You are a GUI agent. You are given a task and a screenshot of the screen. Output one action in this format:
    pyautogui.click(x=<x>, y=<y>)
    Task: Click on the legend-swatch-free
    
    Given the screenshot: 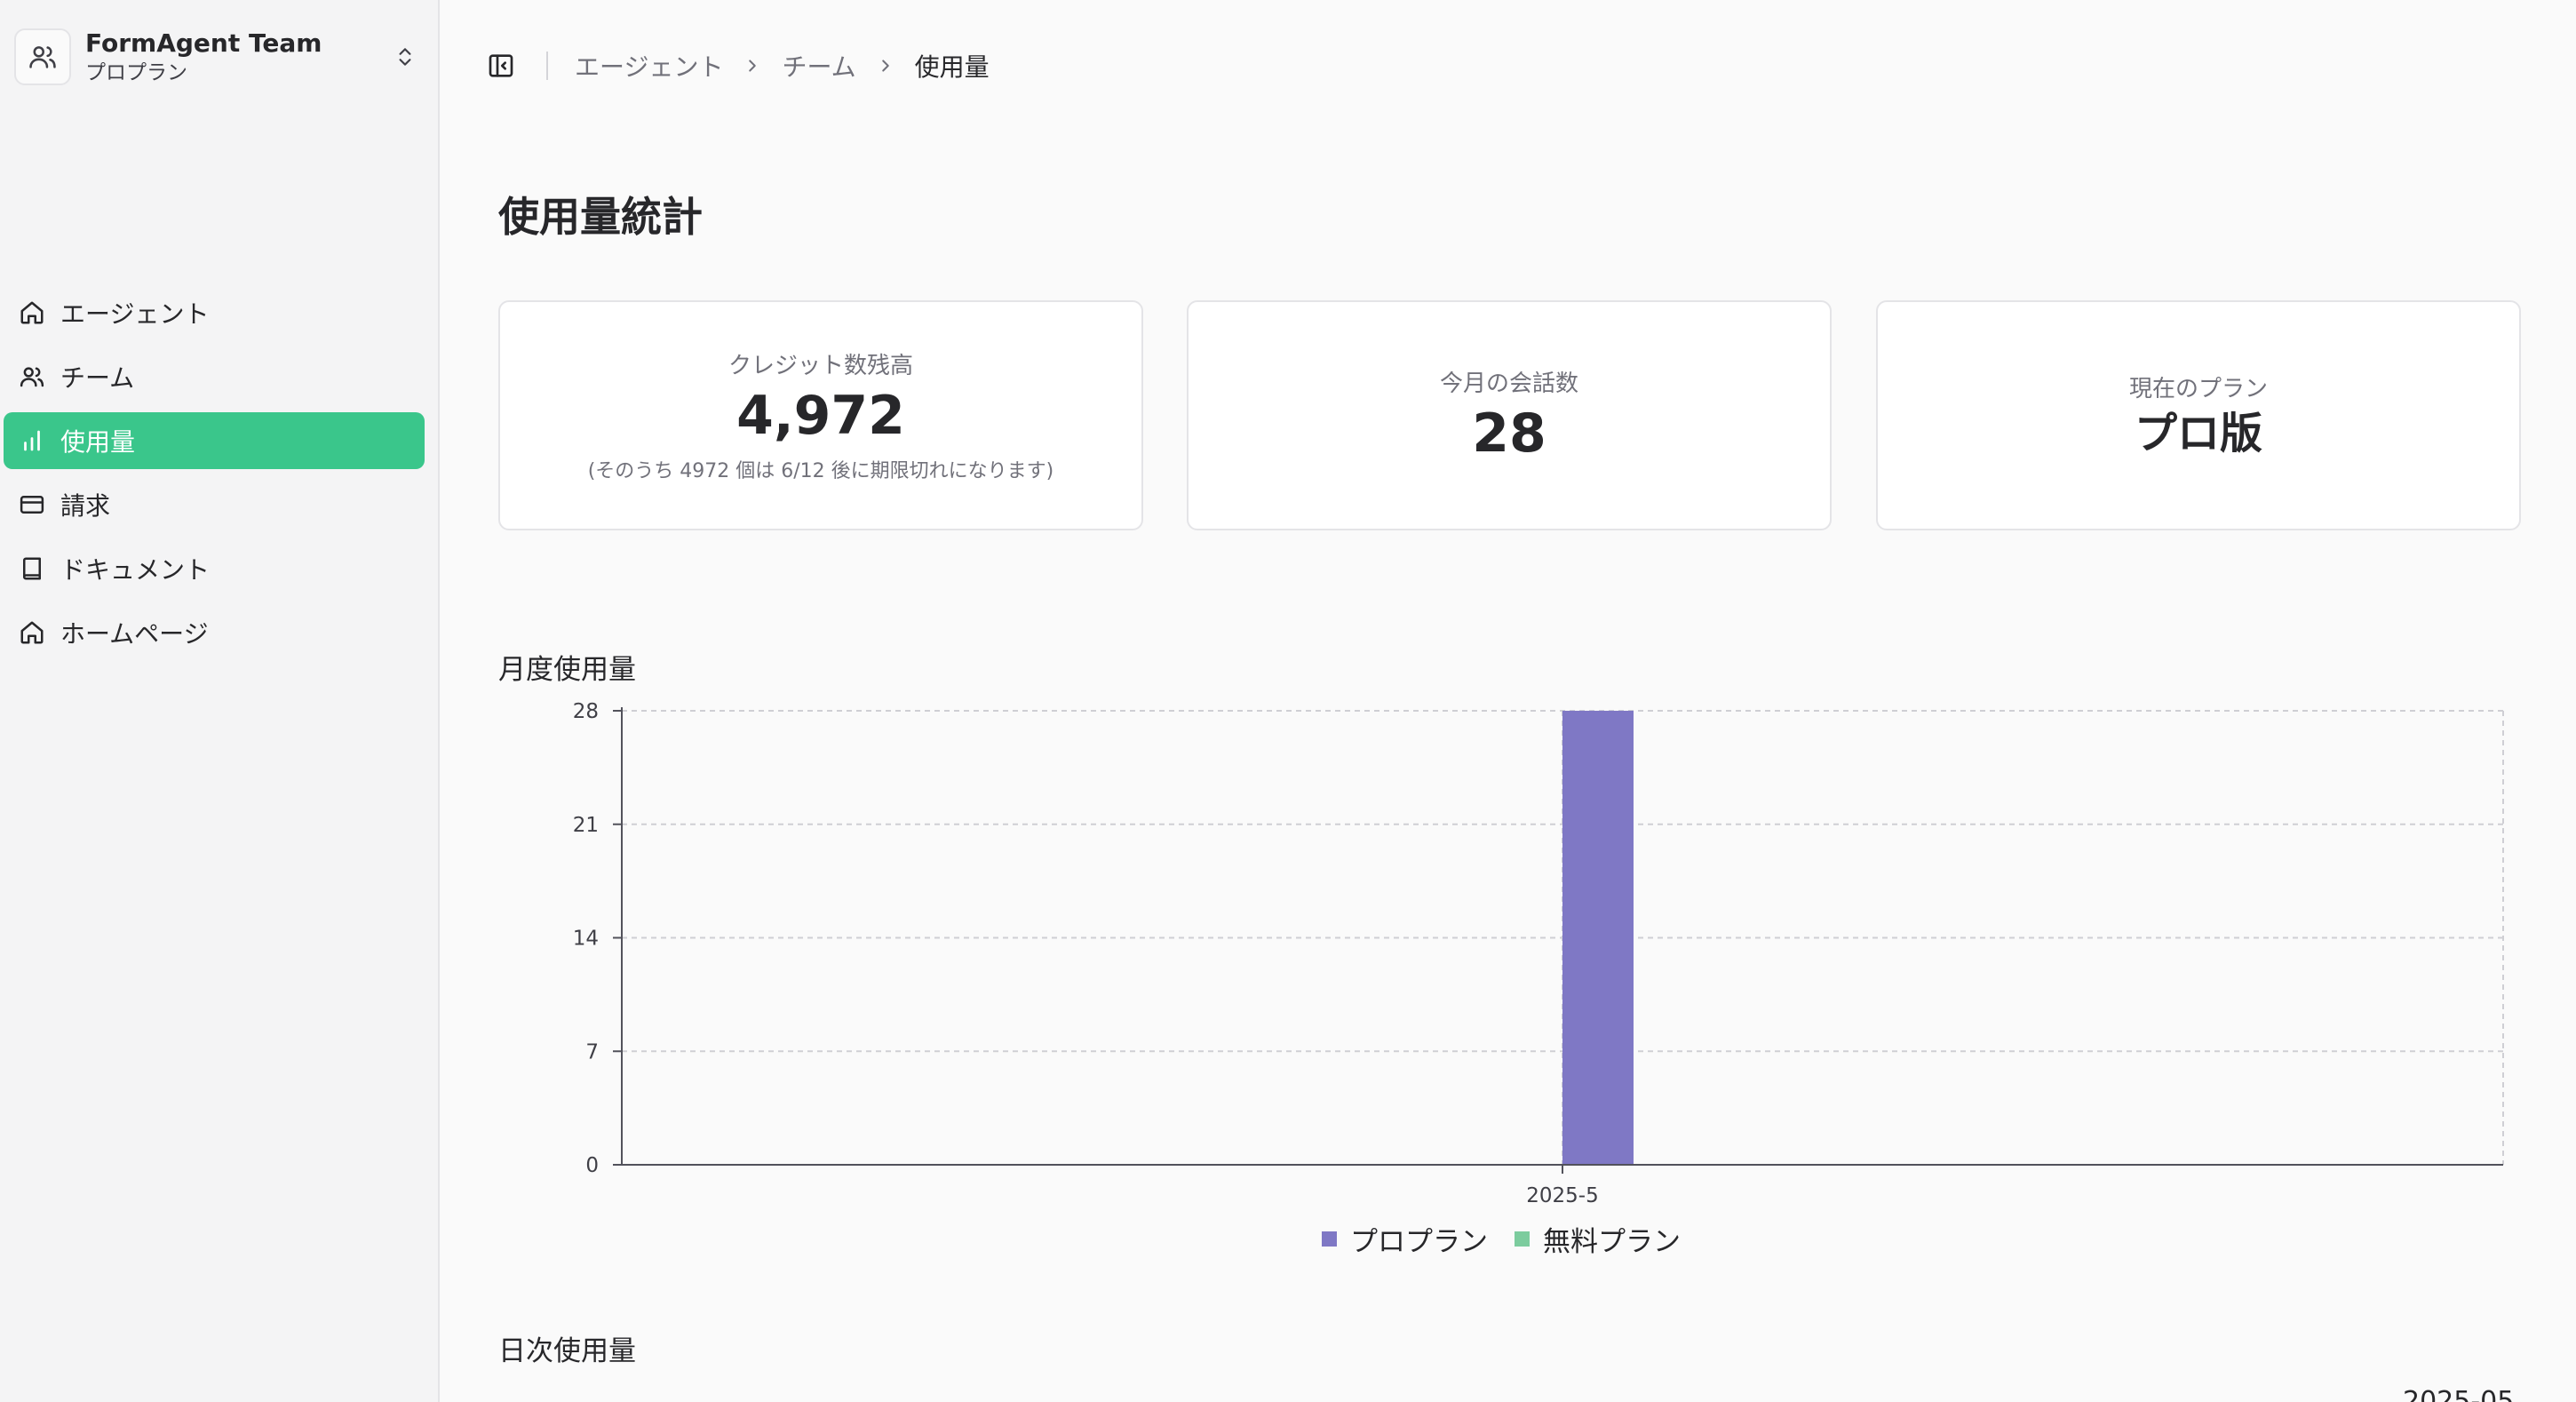 What is the action you would take?
    pyautogui.click(x=1522, y=1239)
    